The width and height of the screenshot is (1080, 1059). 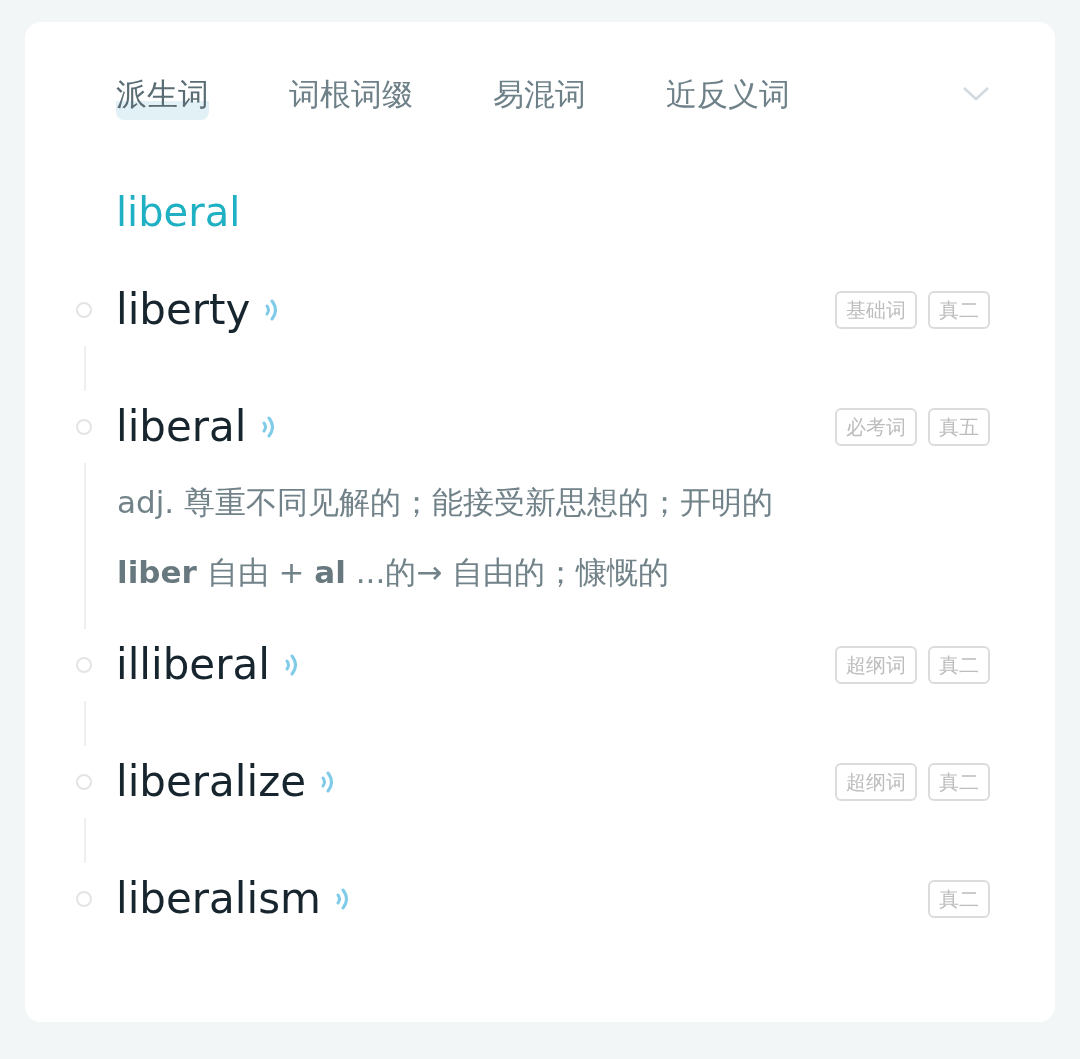 What do you see at coordinates (211, 782) in the screenshot?
I see `word: liberalize` at bounding box center [211, 782].